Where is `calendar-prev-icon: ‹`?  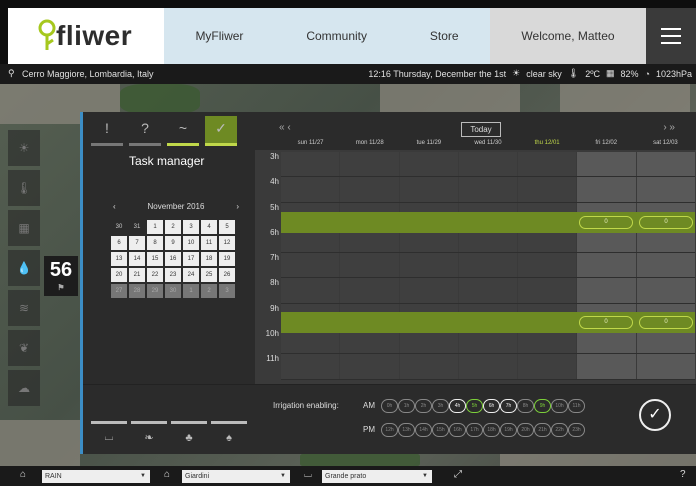
calendar-prev-icon: ‹ is located at coordinates (114, 206).